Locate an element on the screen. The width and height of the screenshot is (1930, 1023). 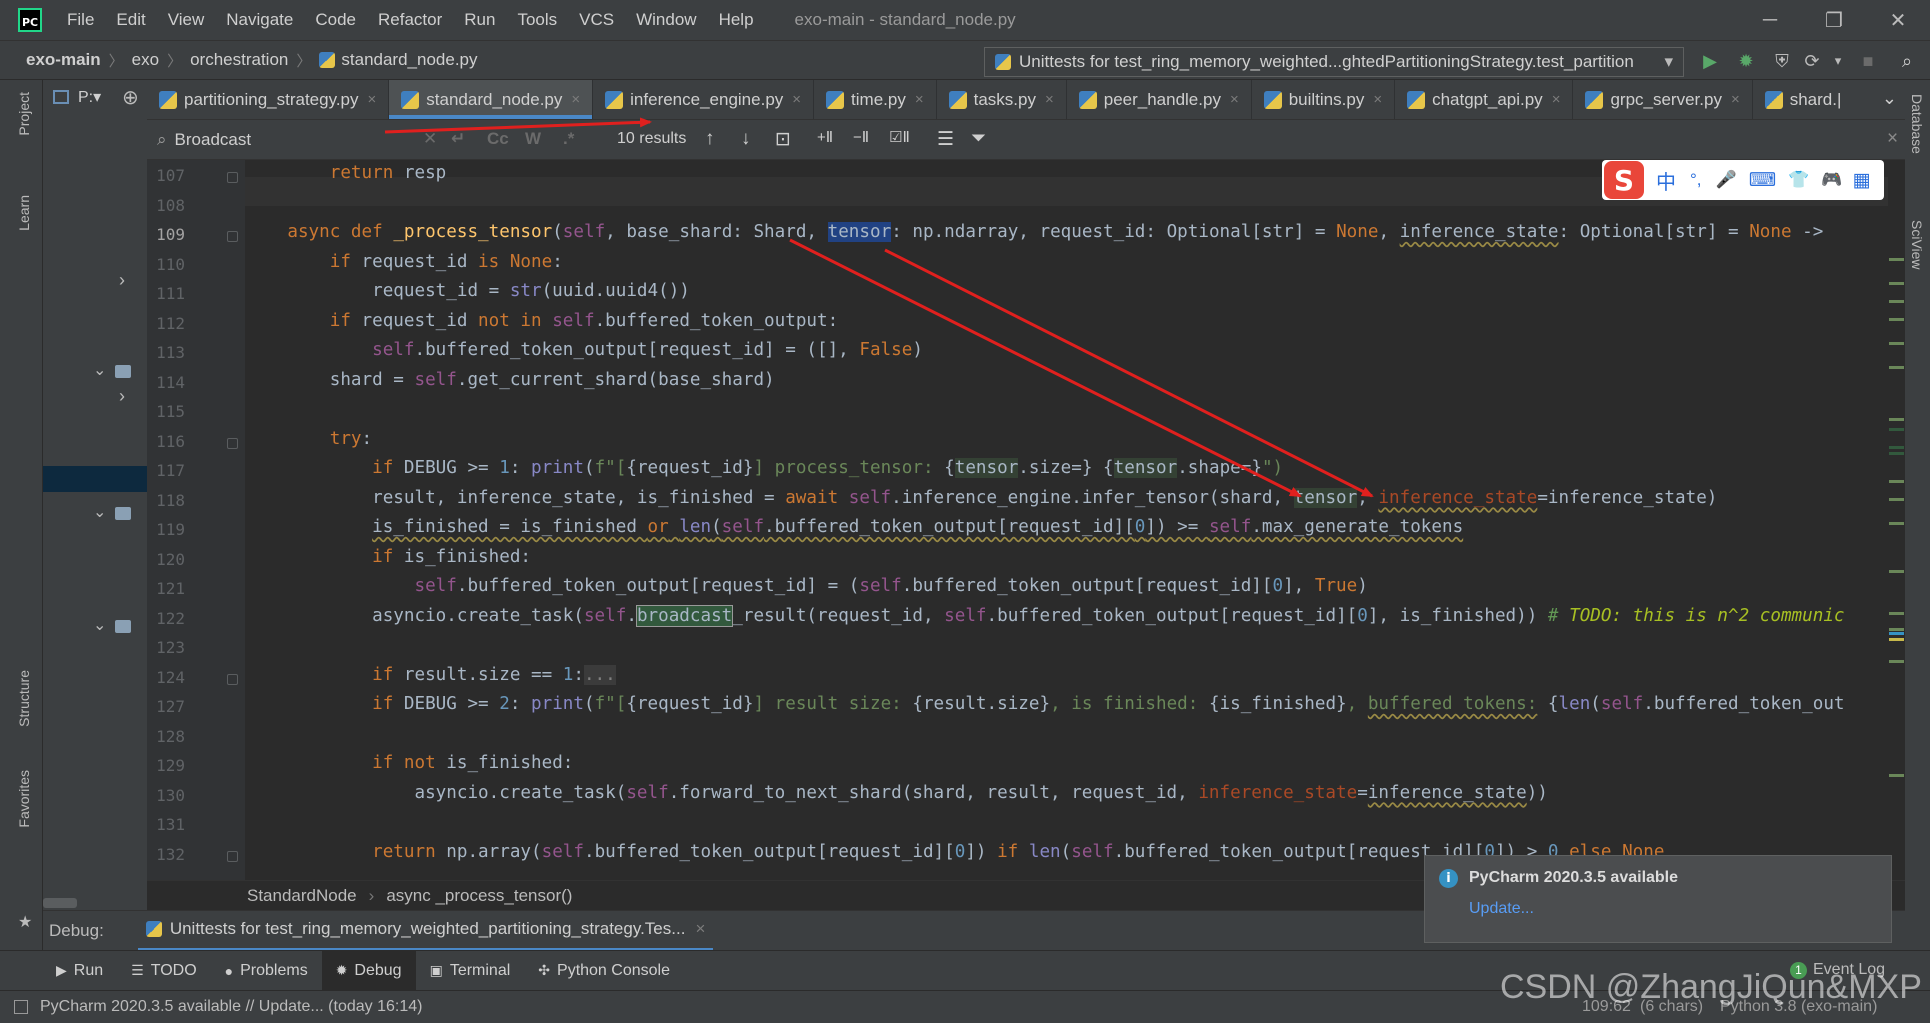
menu-view: View is located at coordinates (186, 20).